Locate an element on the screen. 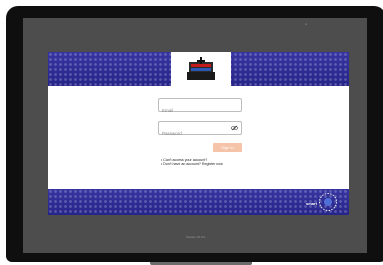  smart-brand-text: smart is located at coordinates (311, 203).